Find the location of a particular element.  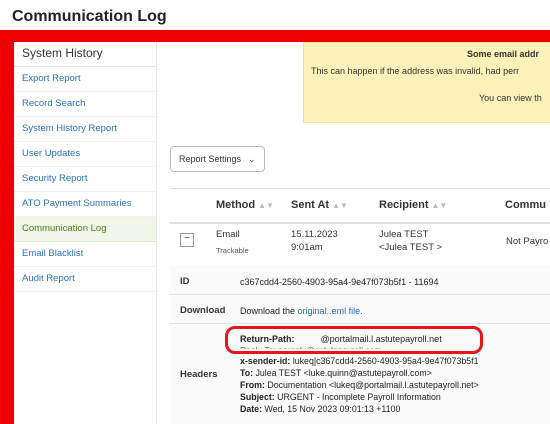

method-subtext: Trackable is located at coordinates (232, 250).